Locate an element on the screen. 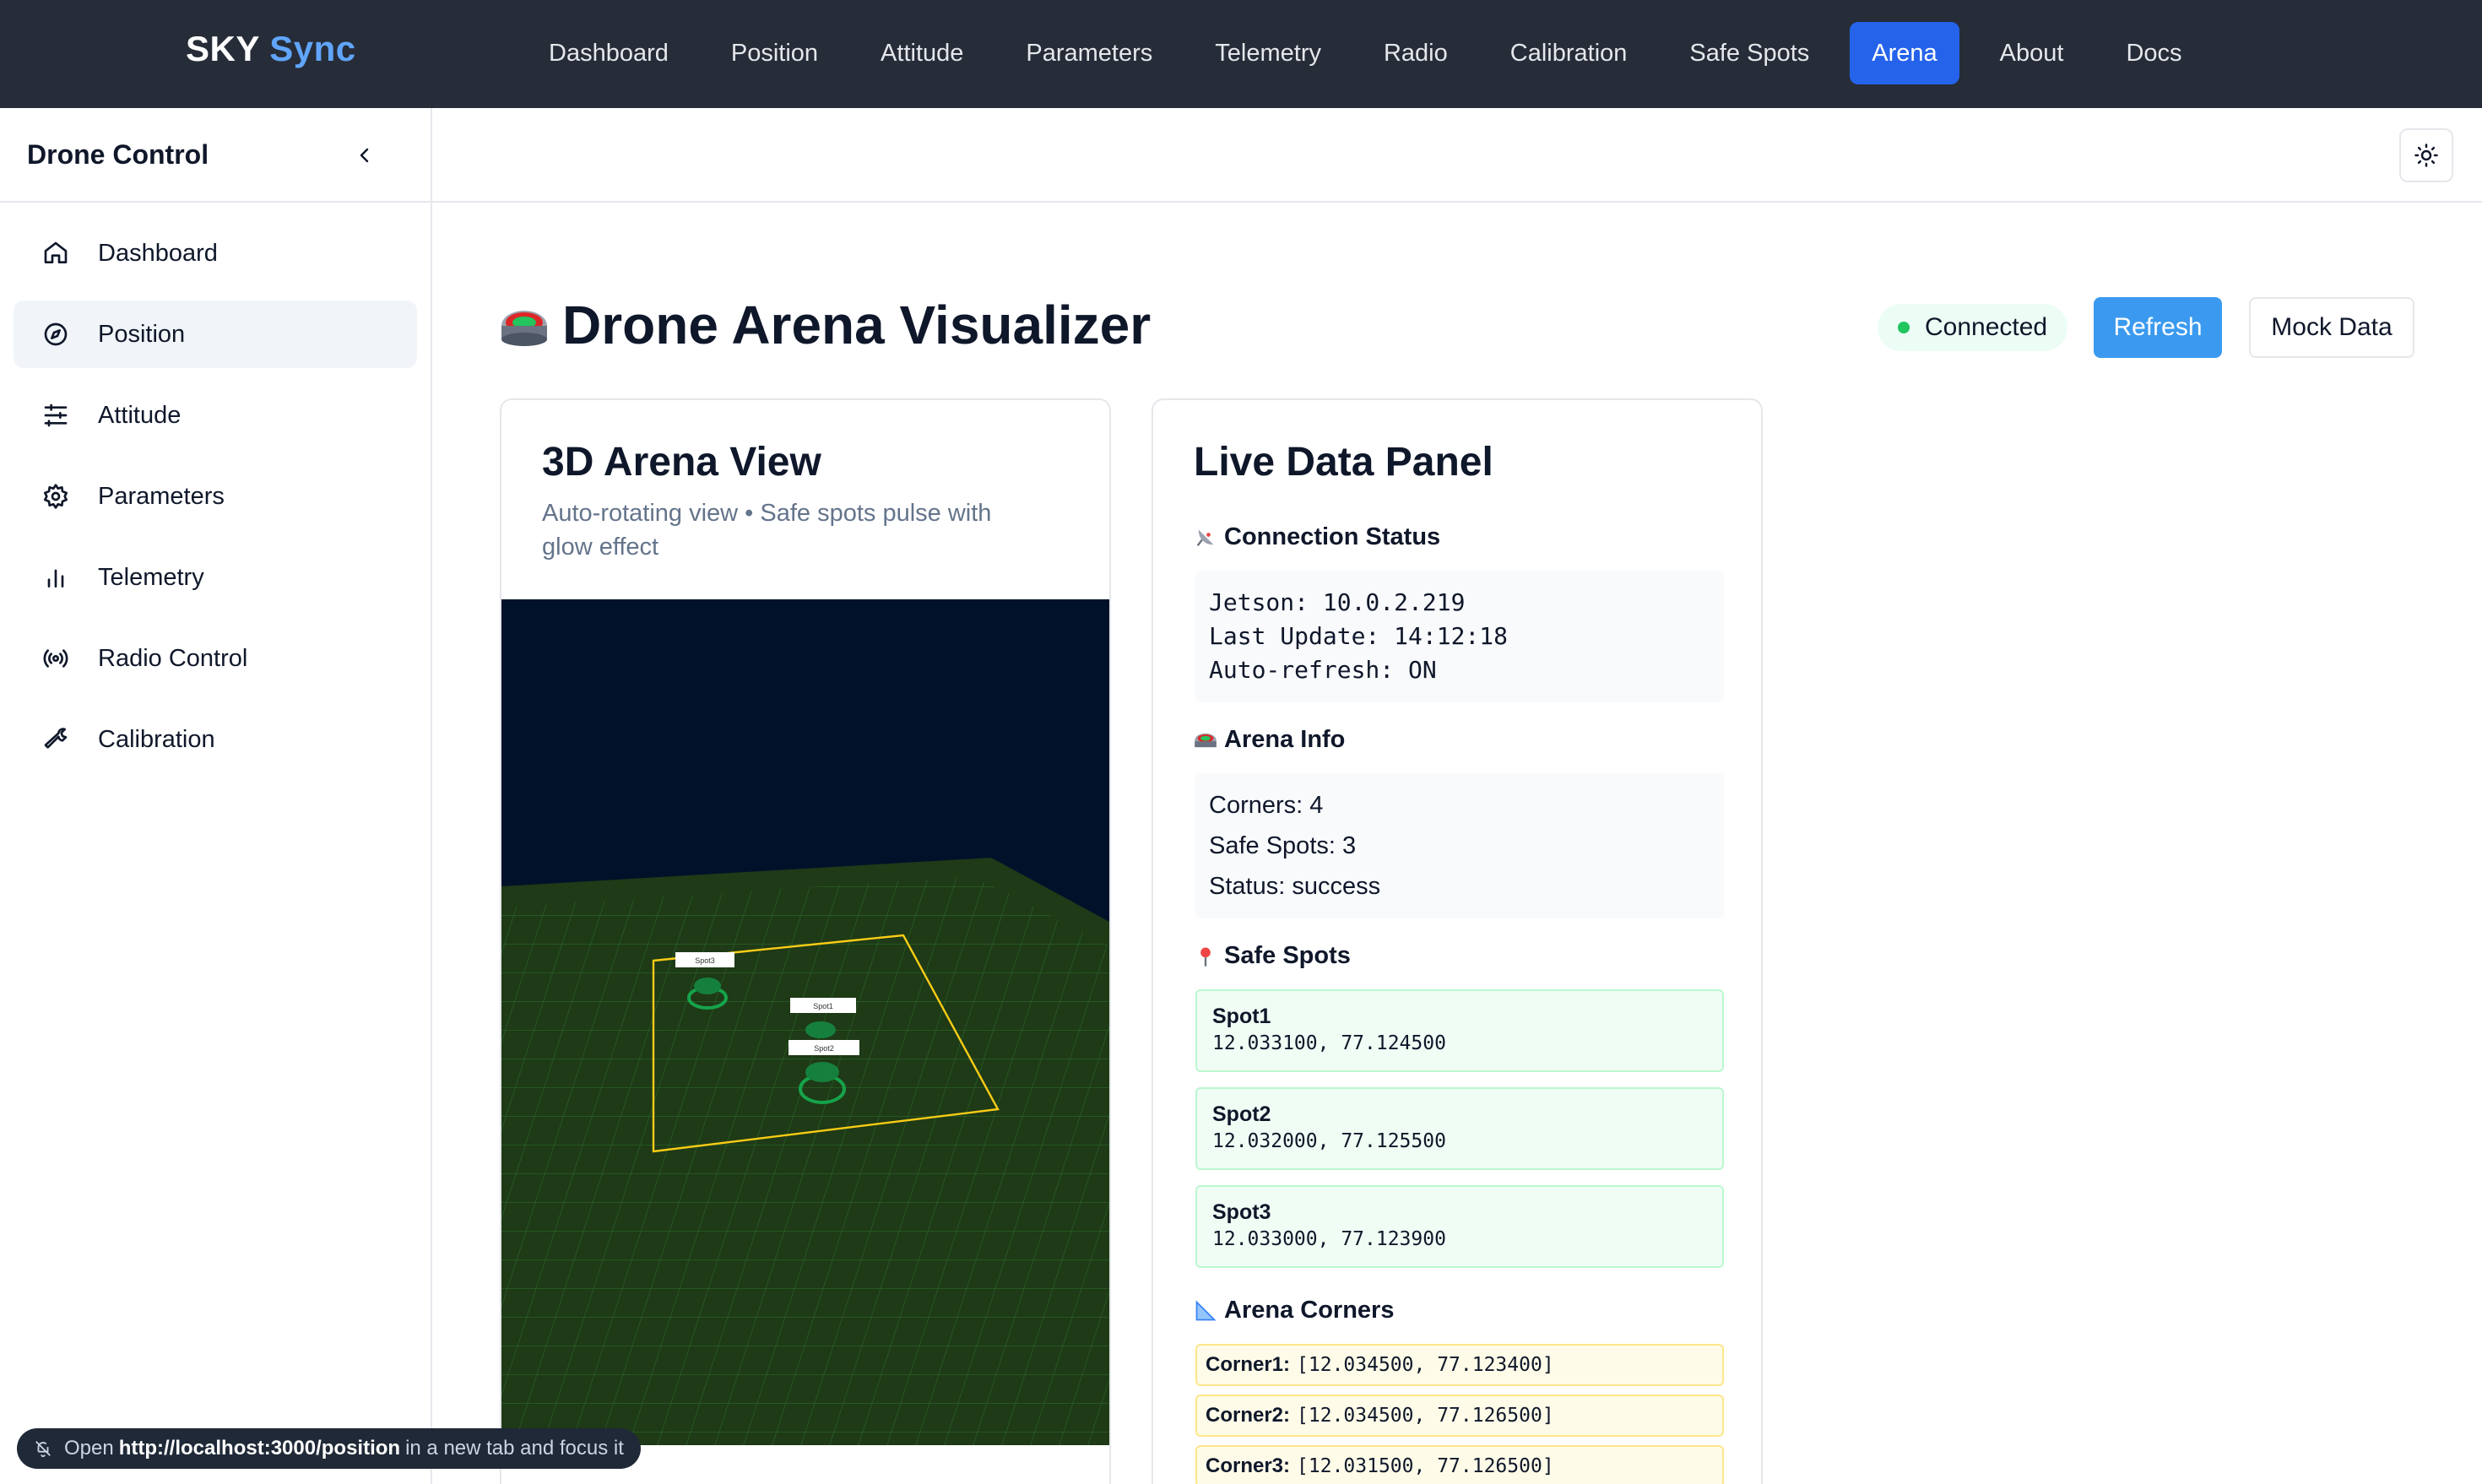 This screenshot has height=1484, width=2482. brand-second: Sync is located at coordinates (312, 48).